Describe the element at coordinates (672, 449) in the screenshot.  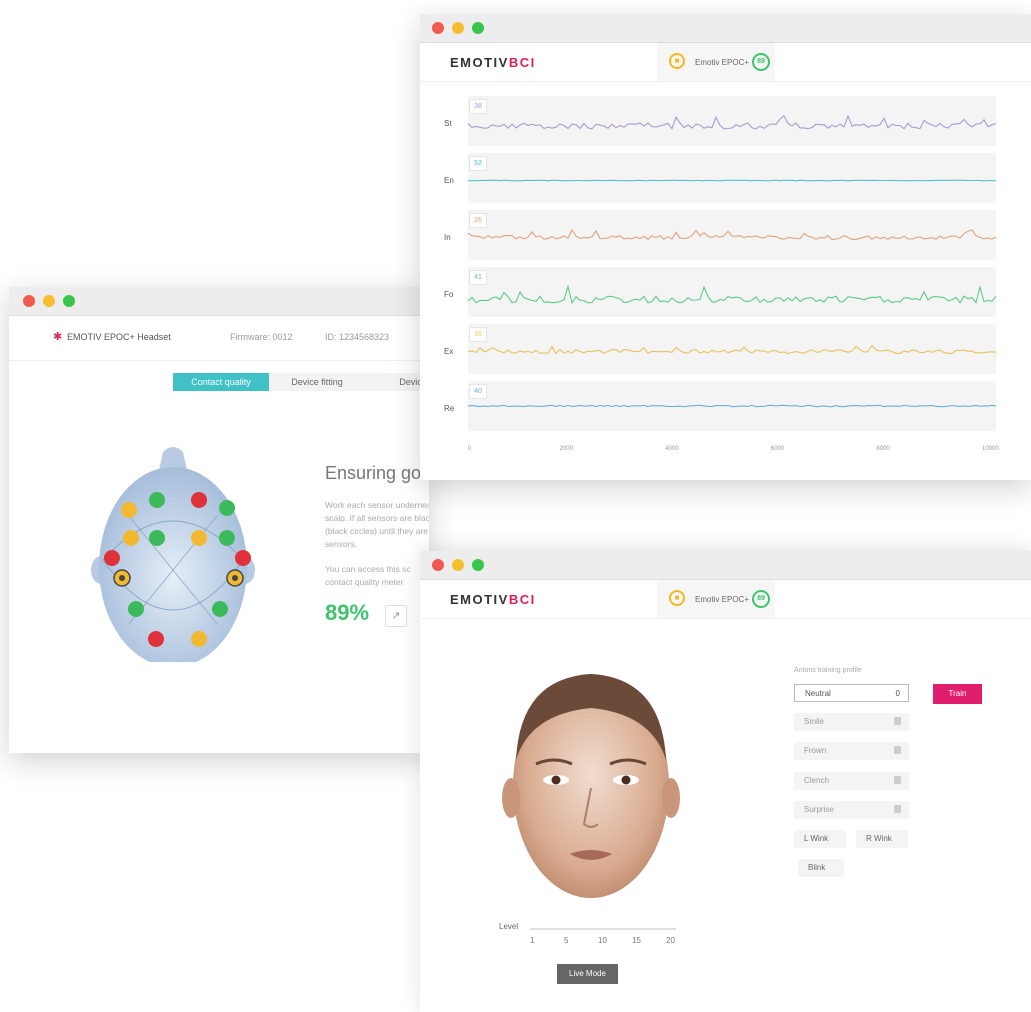
I see `x-tick-label: 4000` at that location.